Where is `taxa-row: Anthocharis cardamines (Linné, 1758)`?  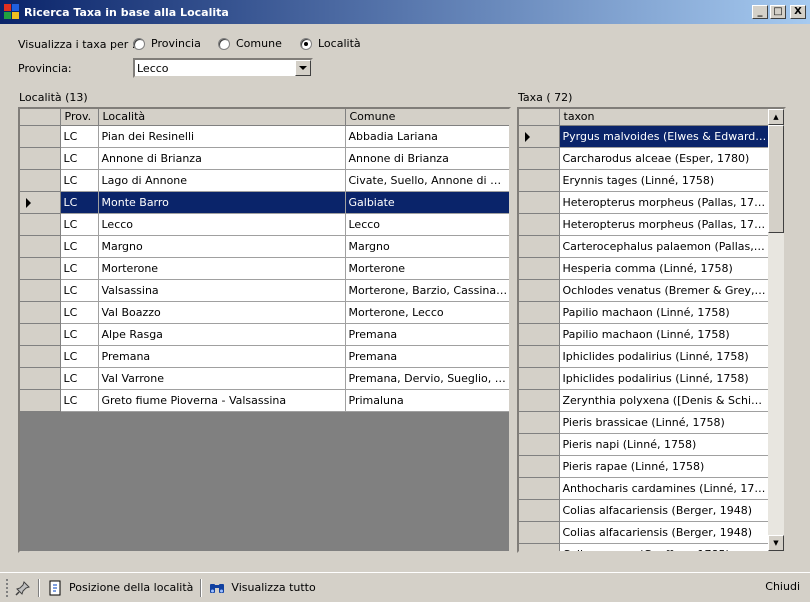
taxa-row: Anthocharis cardamines (Linné, 1758) is located at coordinates (644, 488).